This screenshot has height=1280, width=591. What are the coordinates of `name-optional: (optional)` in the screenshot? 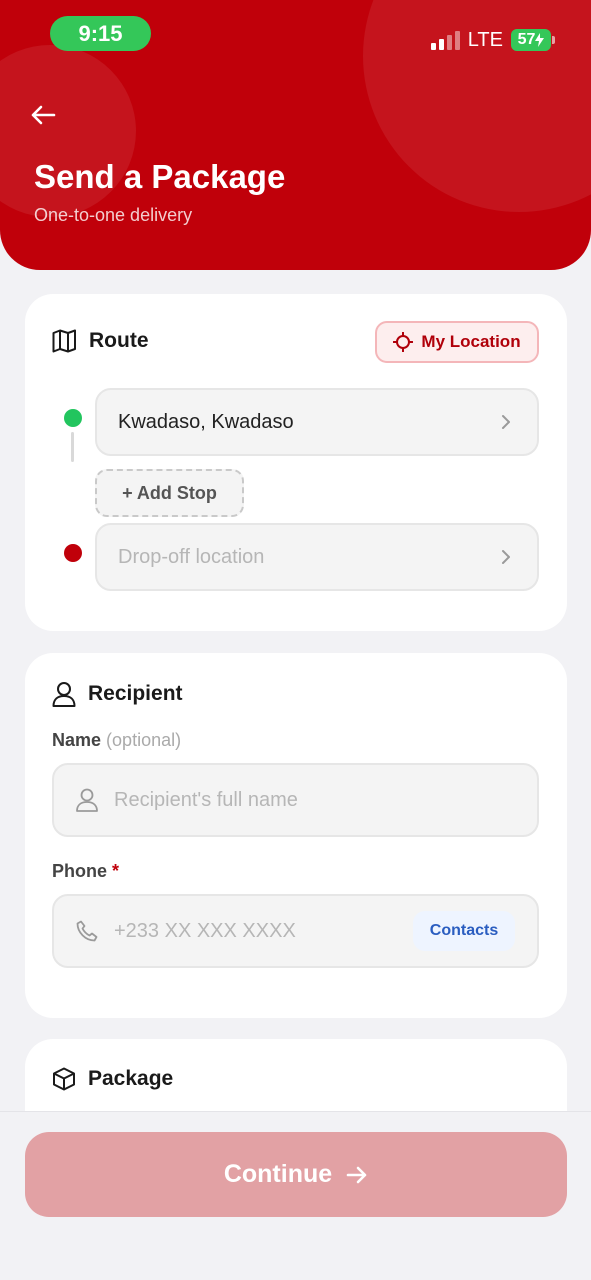 It's located at (144, 740).